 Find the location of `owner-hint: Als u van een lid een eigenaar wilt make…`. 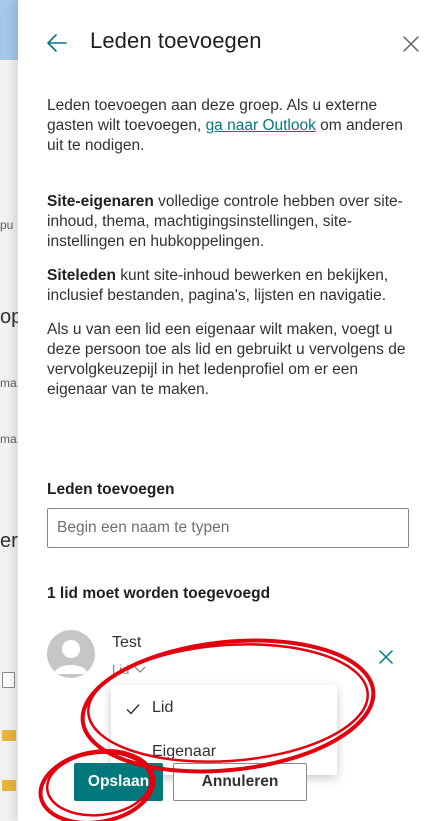

owner-hint: Als u van een lid een eigenaar wilt make… is located at coordinates (226, 359).